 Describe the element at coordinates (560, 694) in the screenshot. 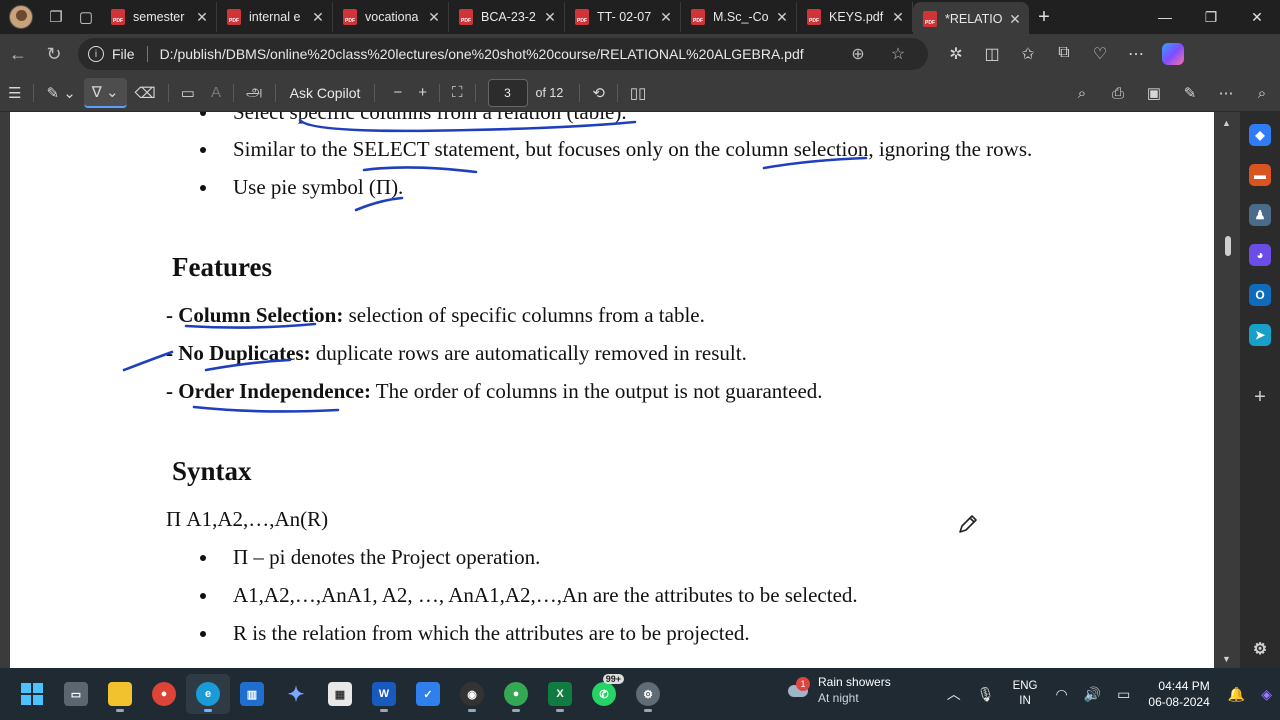

I see `excel-button: X` at that location.